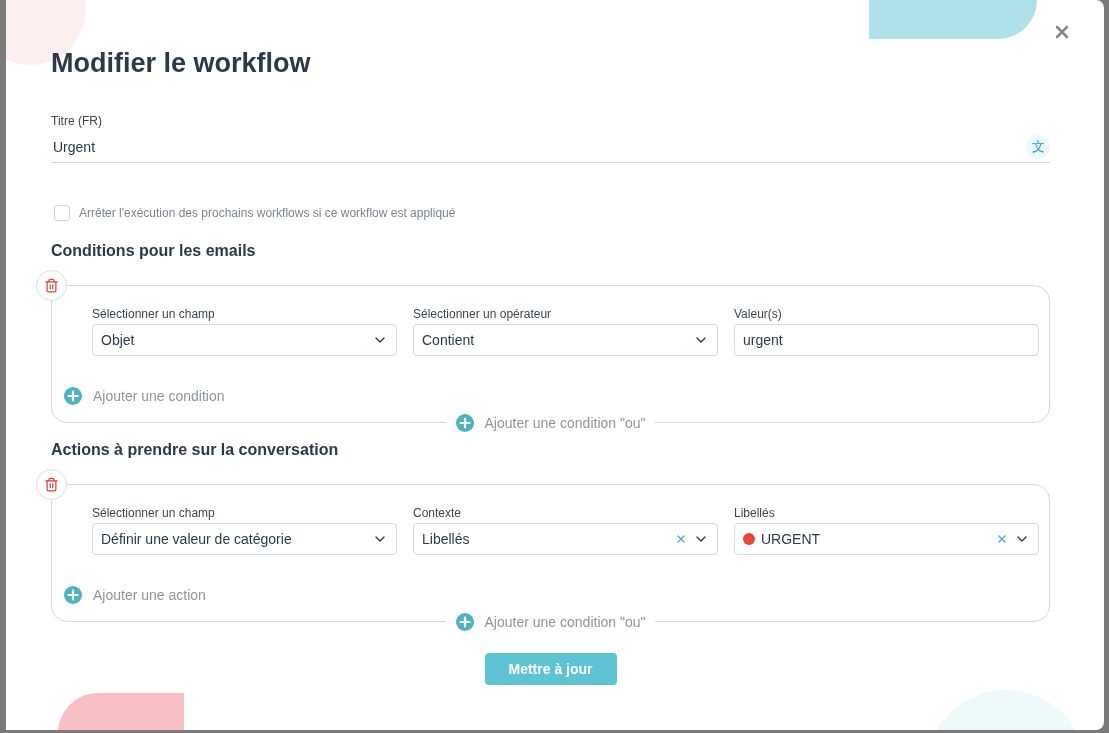  Describe the element at coordinates (483, 314) in the screenshot. I see `field-label: Sélectionner un opérateur` at that location.